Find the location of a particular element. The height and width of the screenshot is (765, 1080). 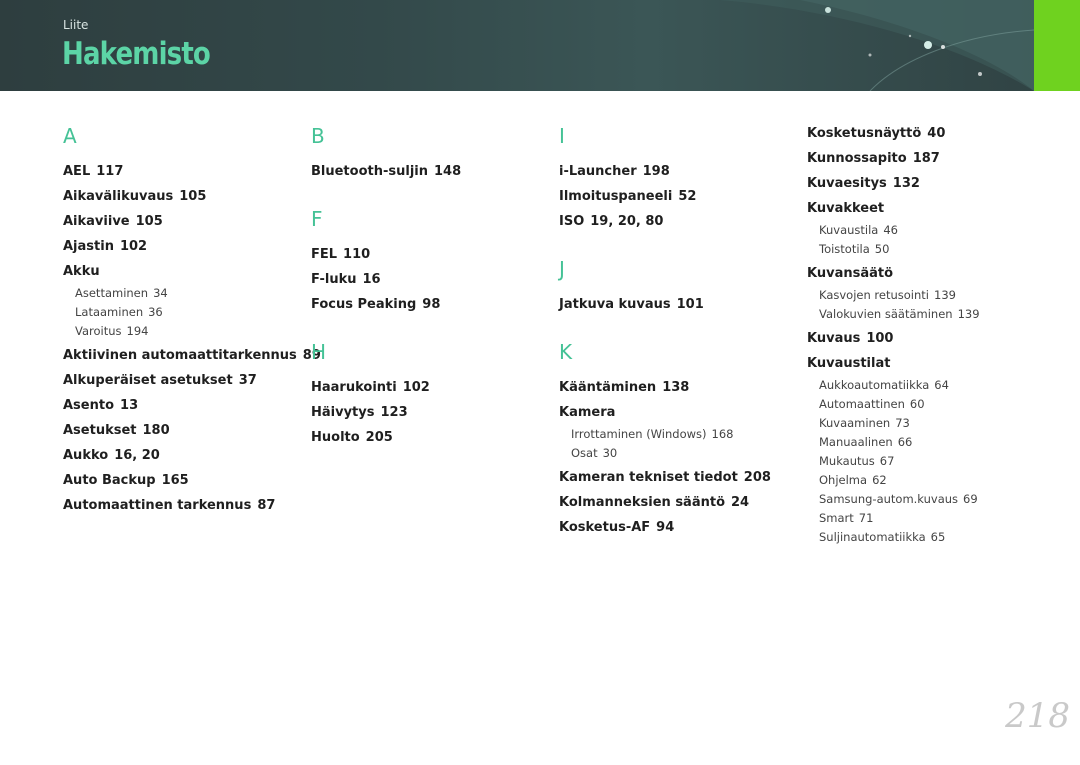

index-page-ref: 123 is located at coordinates (393, 412).